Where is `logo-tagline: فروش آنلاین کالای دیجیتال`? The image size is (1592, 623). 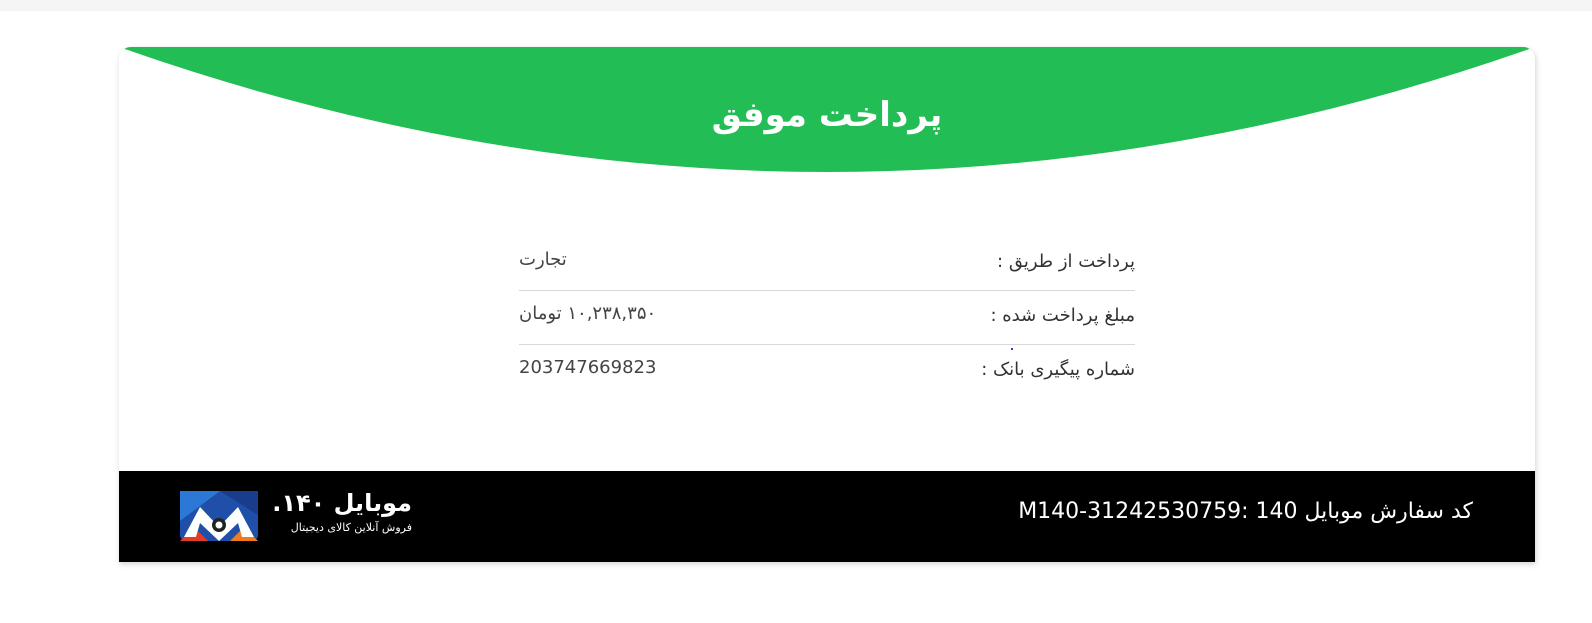 logo-tagline: فروش آنلاین کالای دیجیتال is located at coordinates (351, 527).